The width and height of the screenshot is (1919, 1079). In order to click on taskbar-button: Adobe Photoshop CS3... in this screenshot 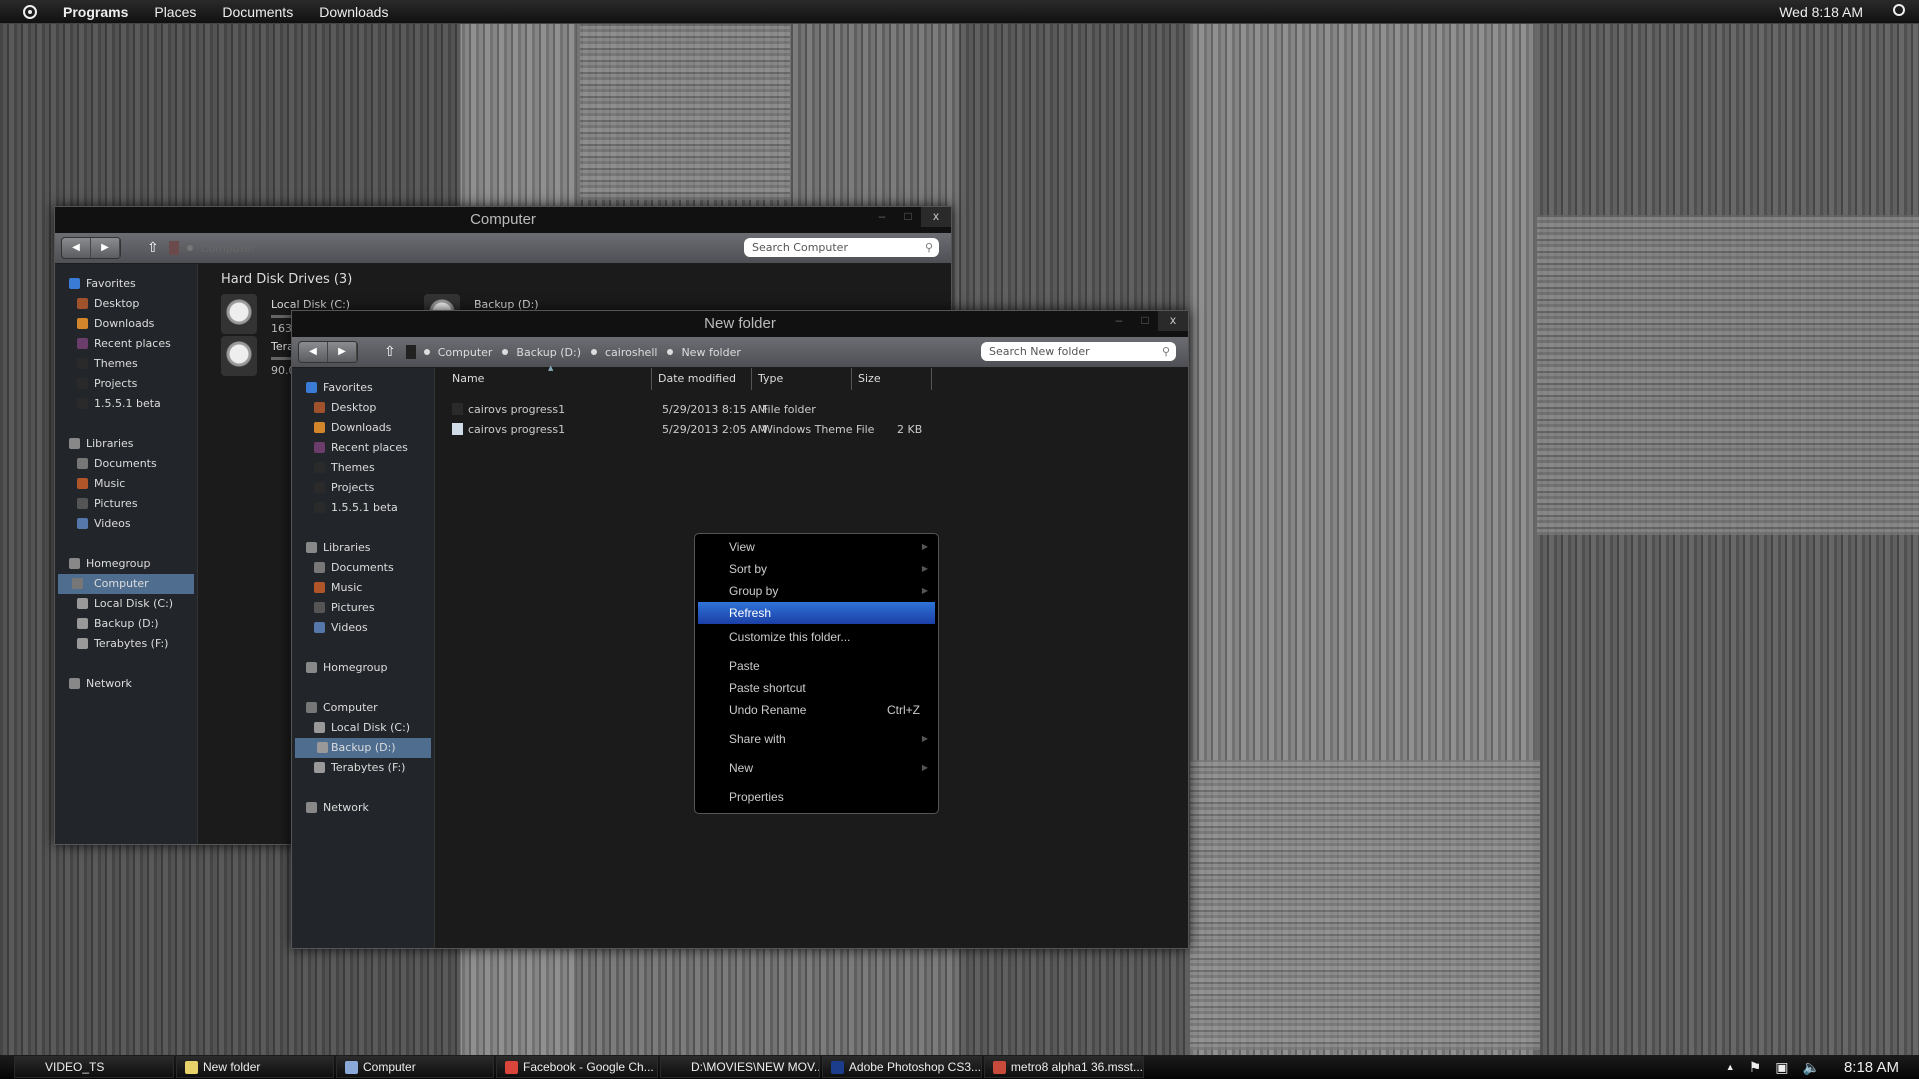, I will do `click(902, 1067)`.